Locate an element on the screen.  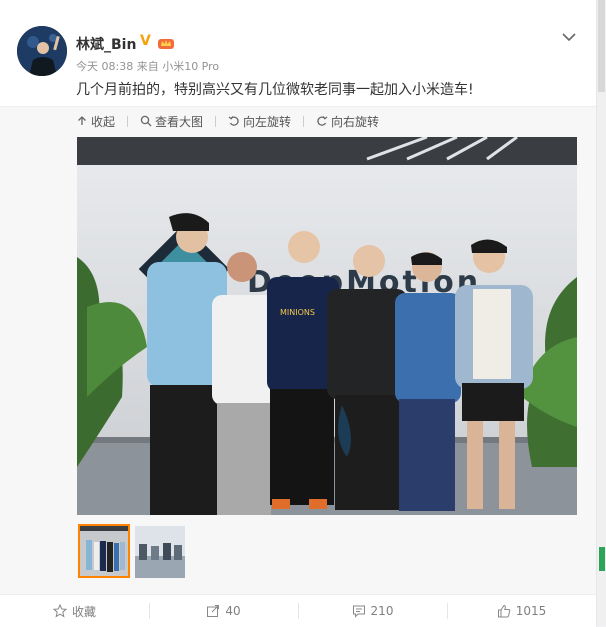
rotate-left-button: 向左旋转 is located at coordinates (266, 121).